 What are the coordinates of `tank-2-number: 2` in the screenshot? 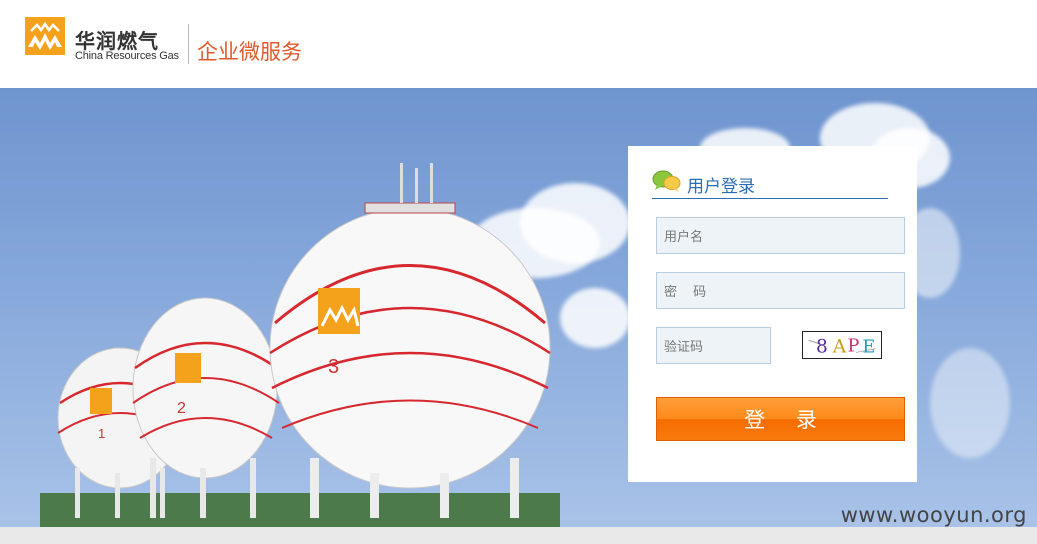 It's located at (181, 408).